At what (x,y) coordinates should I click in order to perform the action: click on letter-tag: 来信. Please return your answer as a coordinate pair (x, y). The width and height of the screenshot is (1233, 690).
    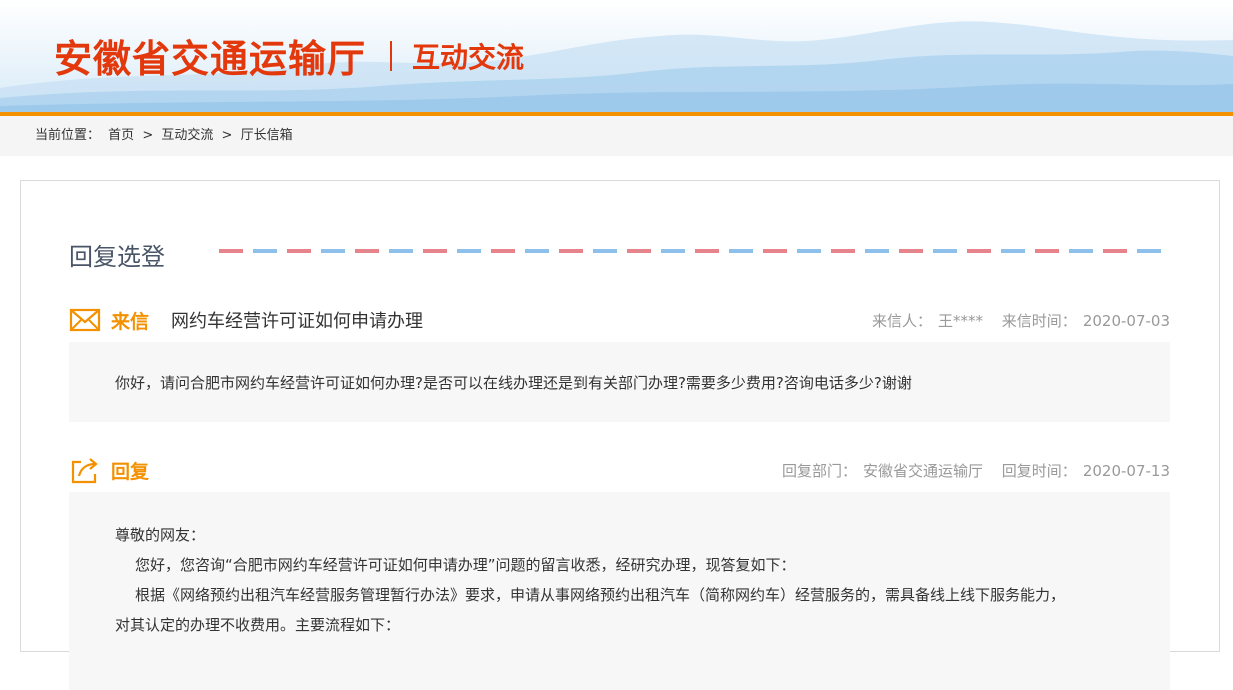
    Looking at the image, I should click on (130, 321).